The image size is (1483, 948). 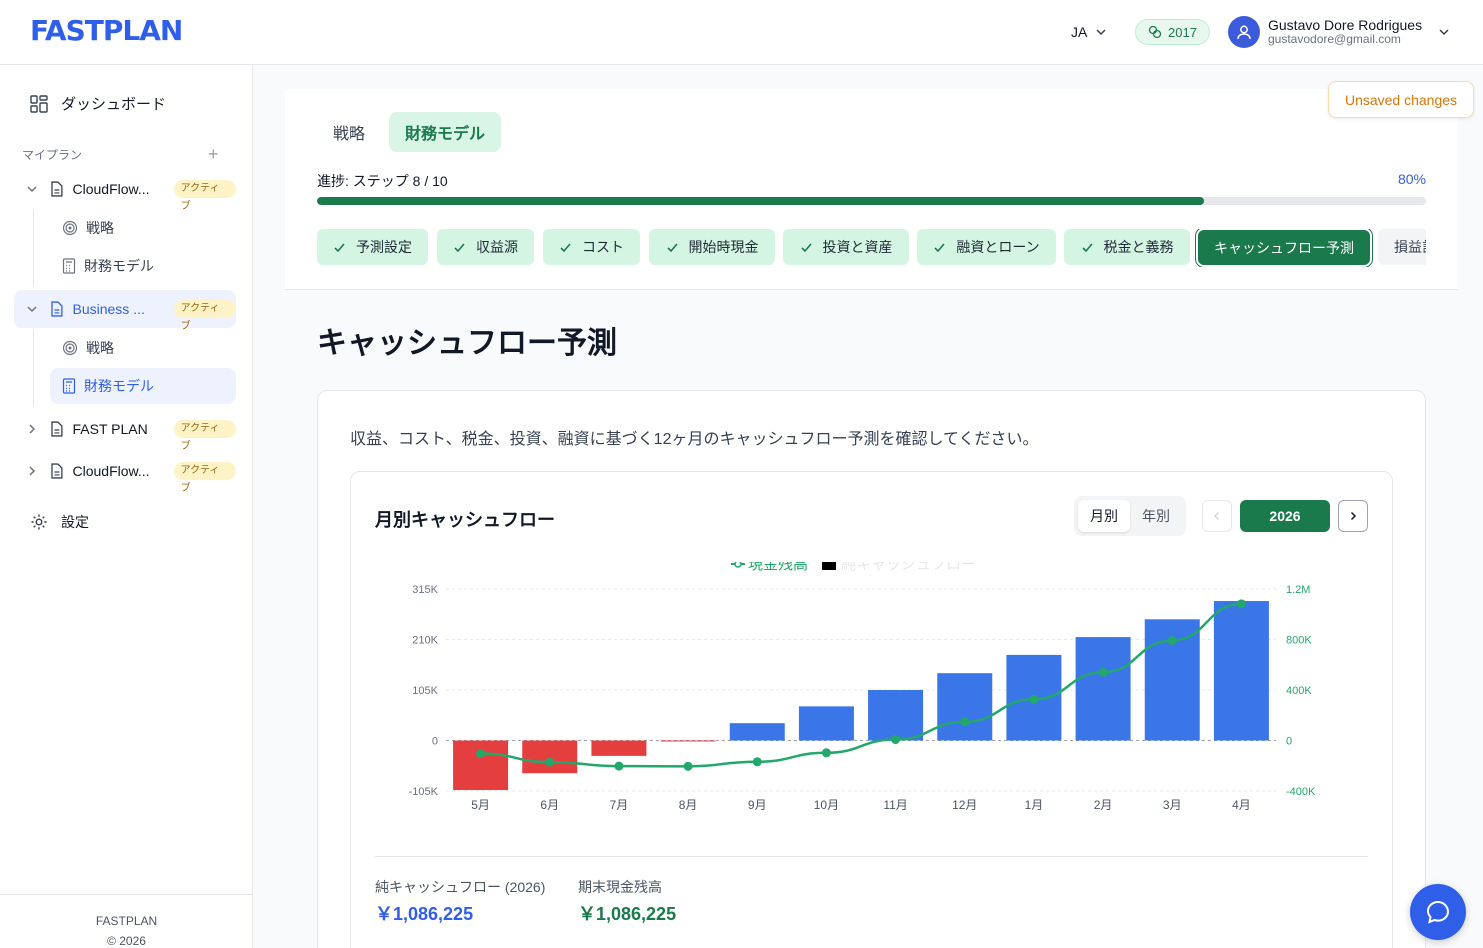 What do you see at coordinates (467, 343) in the screenshot?
I see `page-title: キャッシュフロー予測` at bounding box center [467, 343].